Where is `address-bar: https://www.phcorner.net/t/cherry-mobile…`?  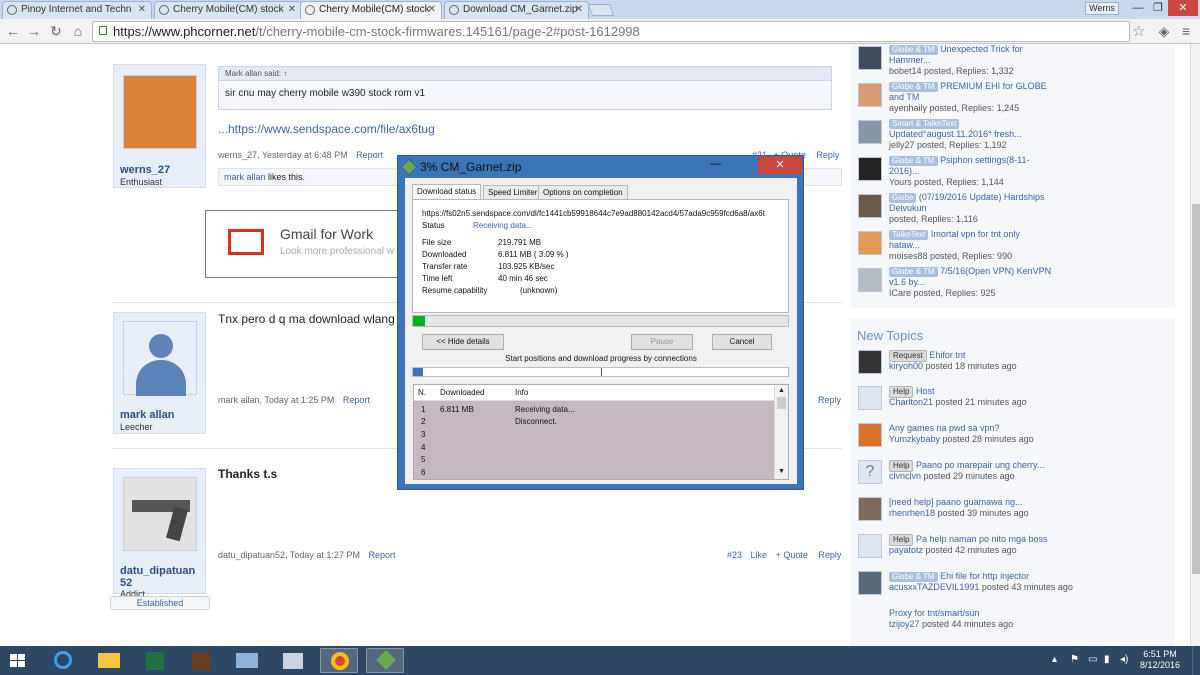
address-bar: https://www.phcorner.net/t/cherry-mobile… is located at coordinates (611, 31).